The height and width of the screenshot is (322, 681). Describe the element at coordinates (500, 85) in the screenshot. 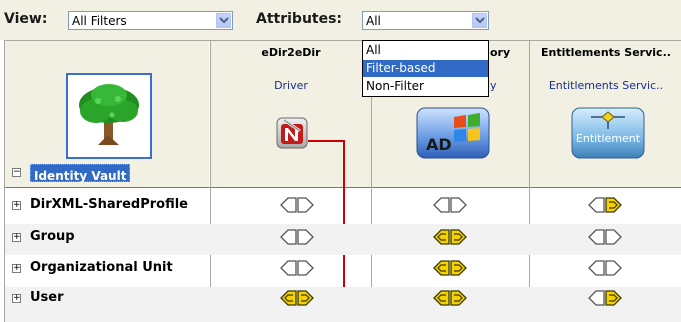

I see `column-subtitle: y` at that location.